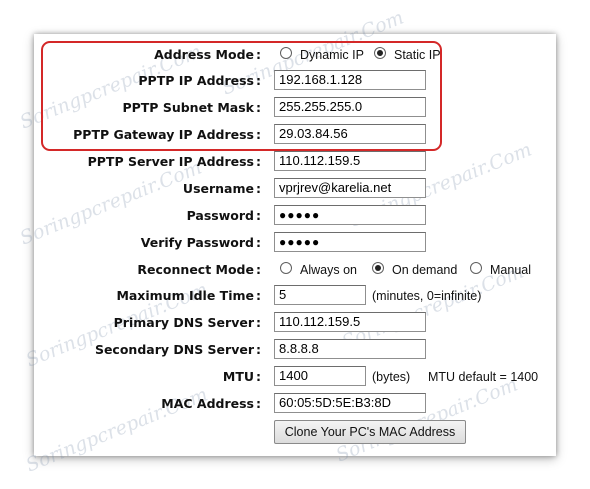 The image size is (590, 489). What do you see at coordinates (170, 161) in the screenshot?
I see `pptp-server-label: PPTP Server IP Address` at bounding box center [170, 161].